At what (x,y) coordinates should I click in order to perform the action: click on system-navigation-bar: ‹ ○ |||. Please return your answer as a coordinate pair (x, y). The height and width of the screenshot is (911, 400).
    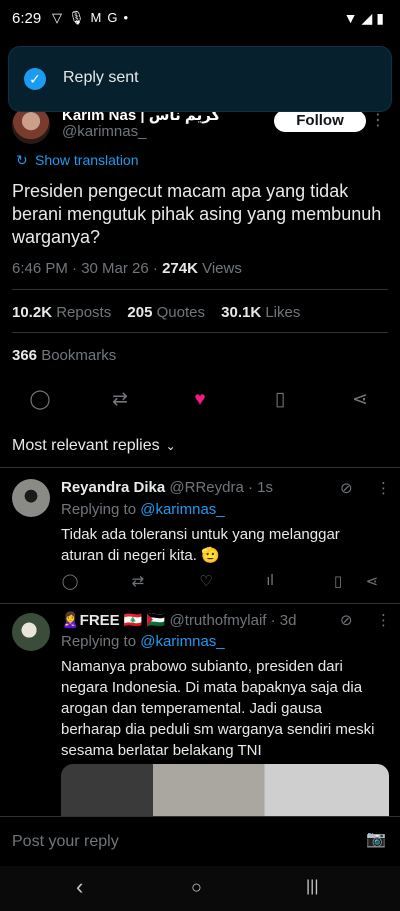
    Looking at the image, I should click on (200, 888).